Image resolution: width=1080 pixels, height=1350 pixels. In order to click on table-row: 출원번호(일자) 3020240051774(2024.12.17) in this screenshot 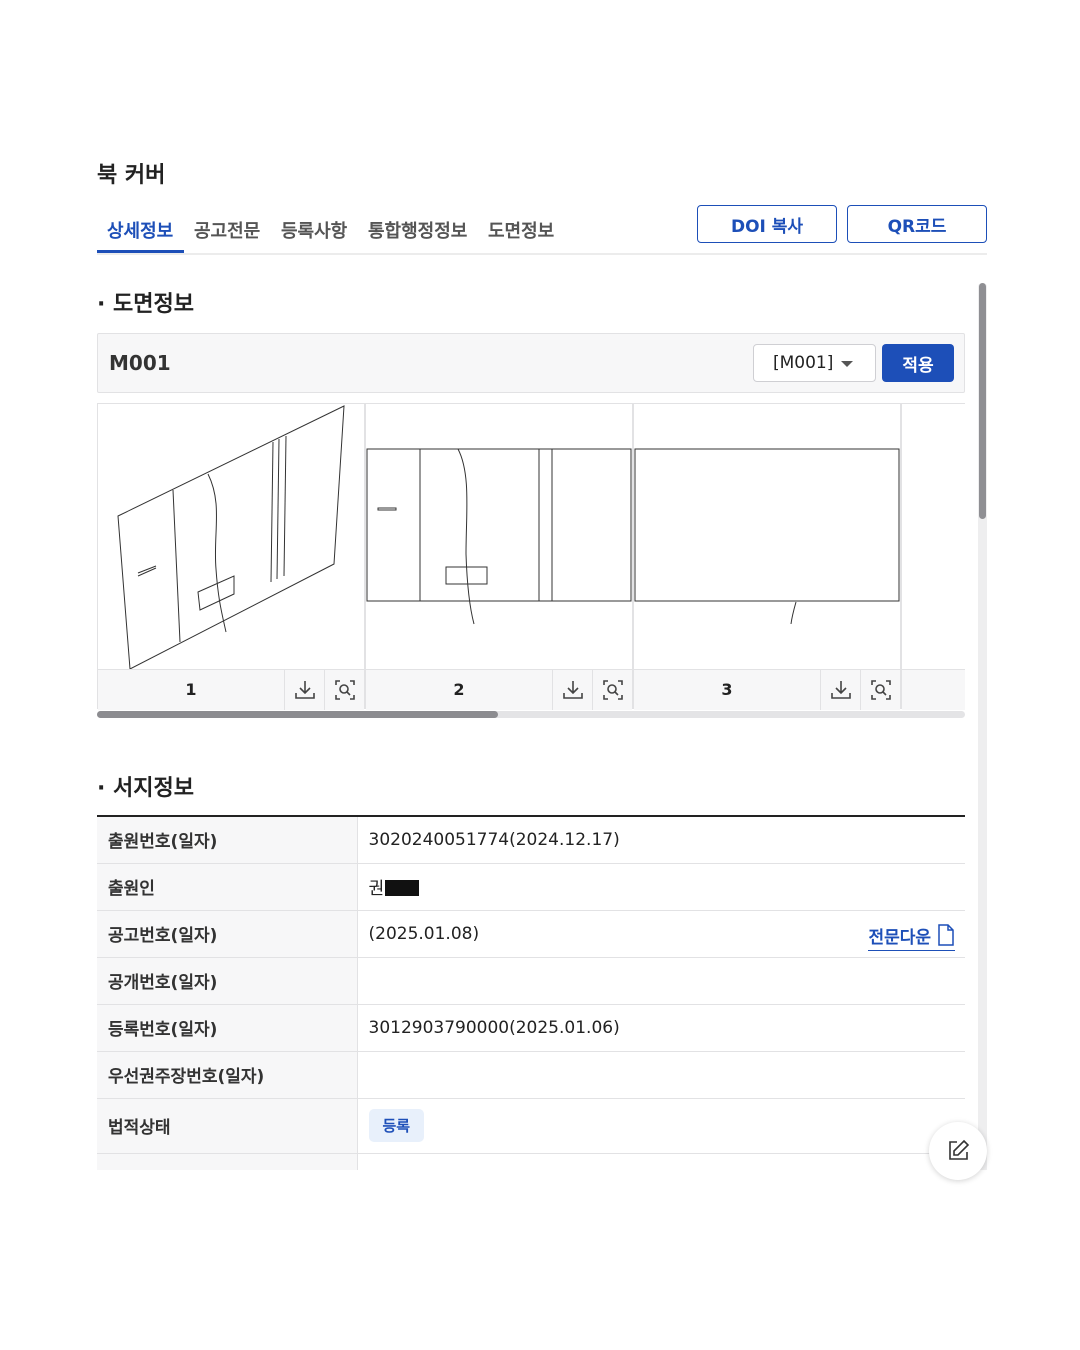, I will do `click(531, 840)`.